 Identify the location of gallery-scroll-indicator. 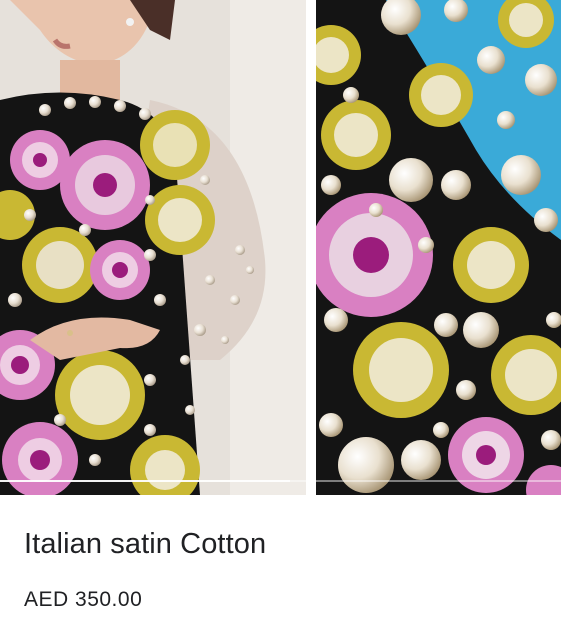
(145, 481).